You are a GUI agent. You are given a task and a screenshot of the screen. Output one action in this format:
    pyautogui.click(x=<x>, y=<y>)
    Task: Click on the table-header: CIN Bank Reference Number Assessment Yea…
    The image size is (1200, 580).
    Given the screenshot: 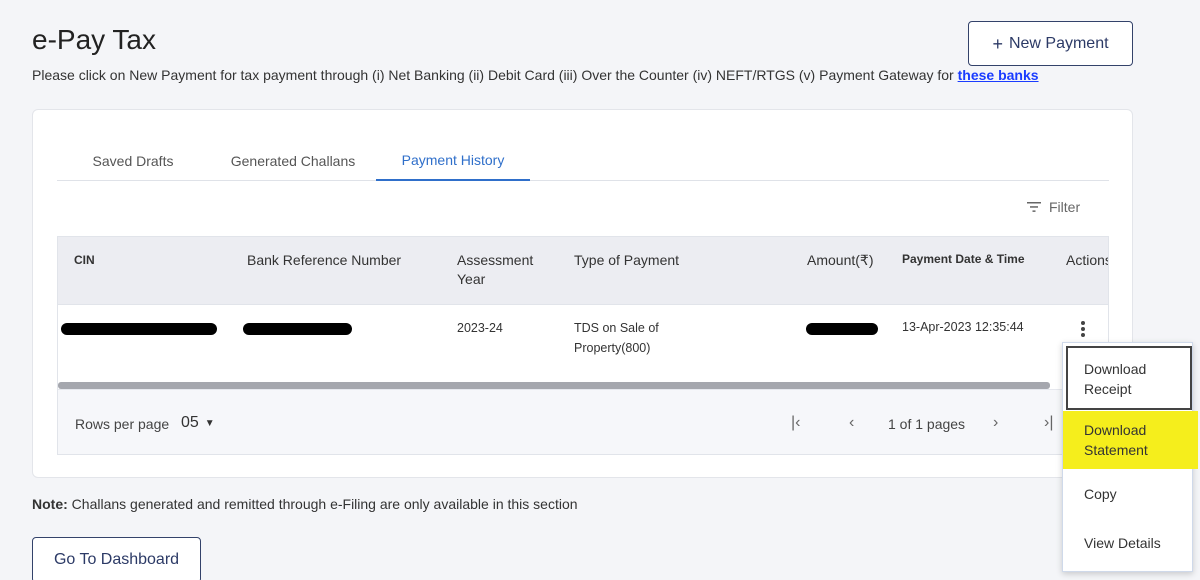 What is the action you would take?
    pyautogui.click(x=583, y=271)
    